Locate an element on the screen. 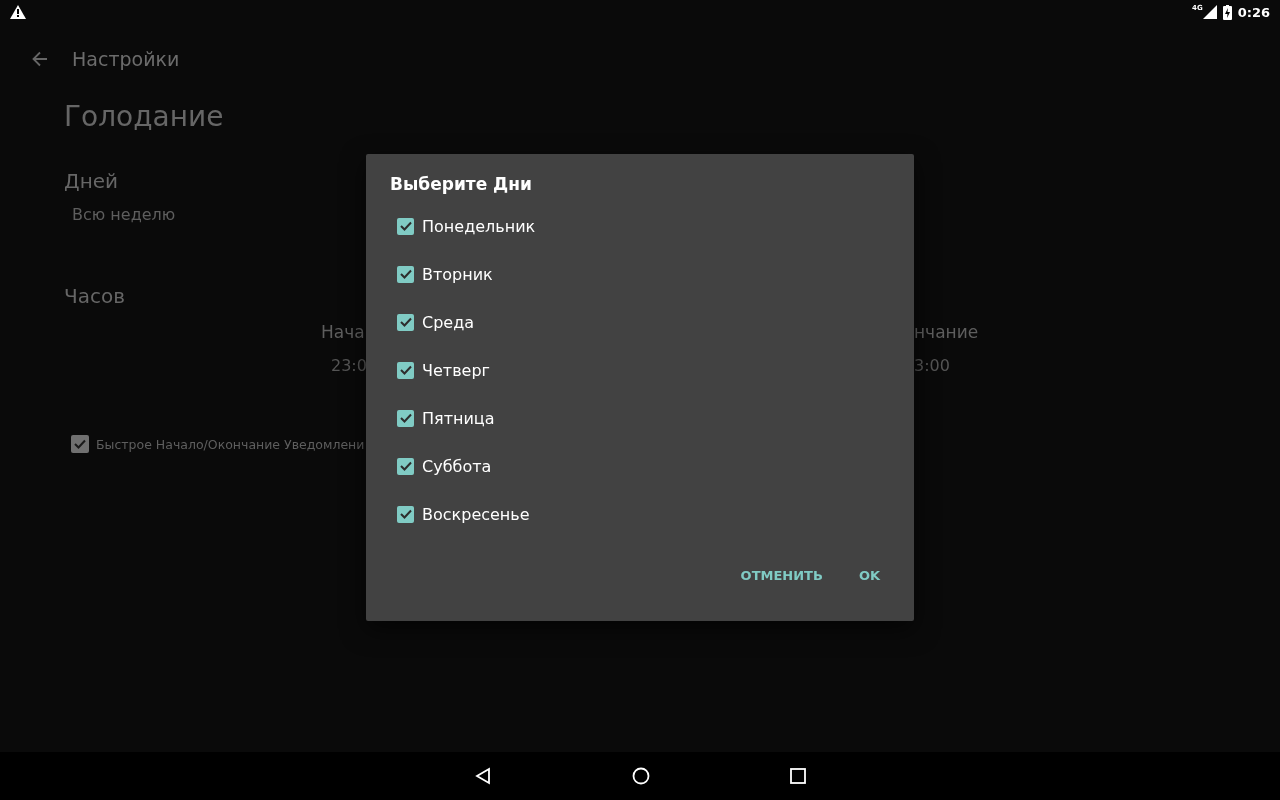  checkbox-label: Быстрое Начало/Окончание Уведомлени is located at coordinates (230, 444).